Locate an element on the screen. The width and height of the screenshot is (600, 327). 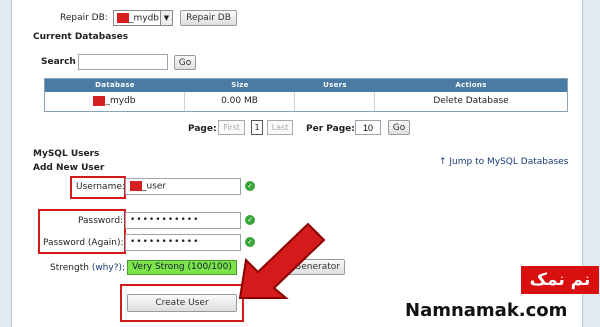
pager-last-button: Last is located at coordinates (280, 127).